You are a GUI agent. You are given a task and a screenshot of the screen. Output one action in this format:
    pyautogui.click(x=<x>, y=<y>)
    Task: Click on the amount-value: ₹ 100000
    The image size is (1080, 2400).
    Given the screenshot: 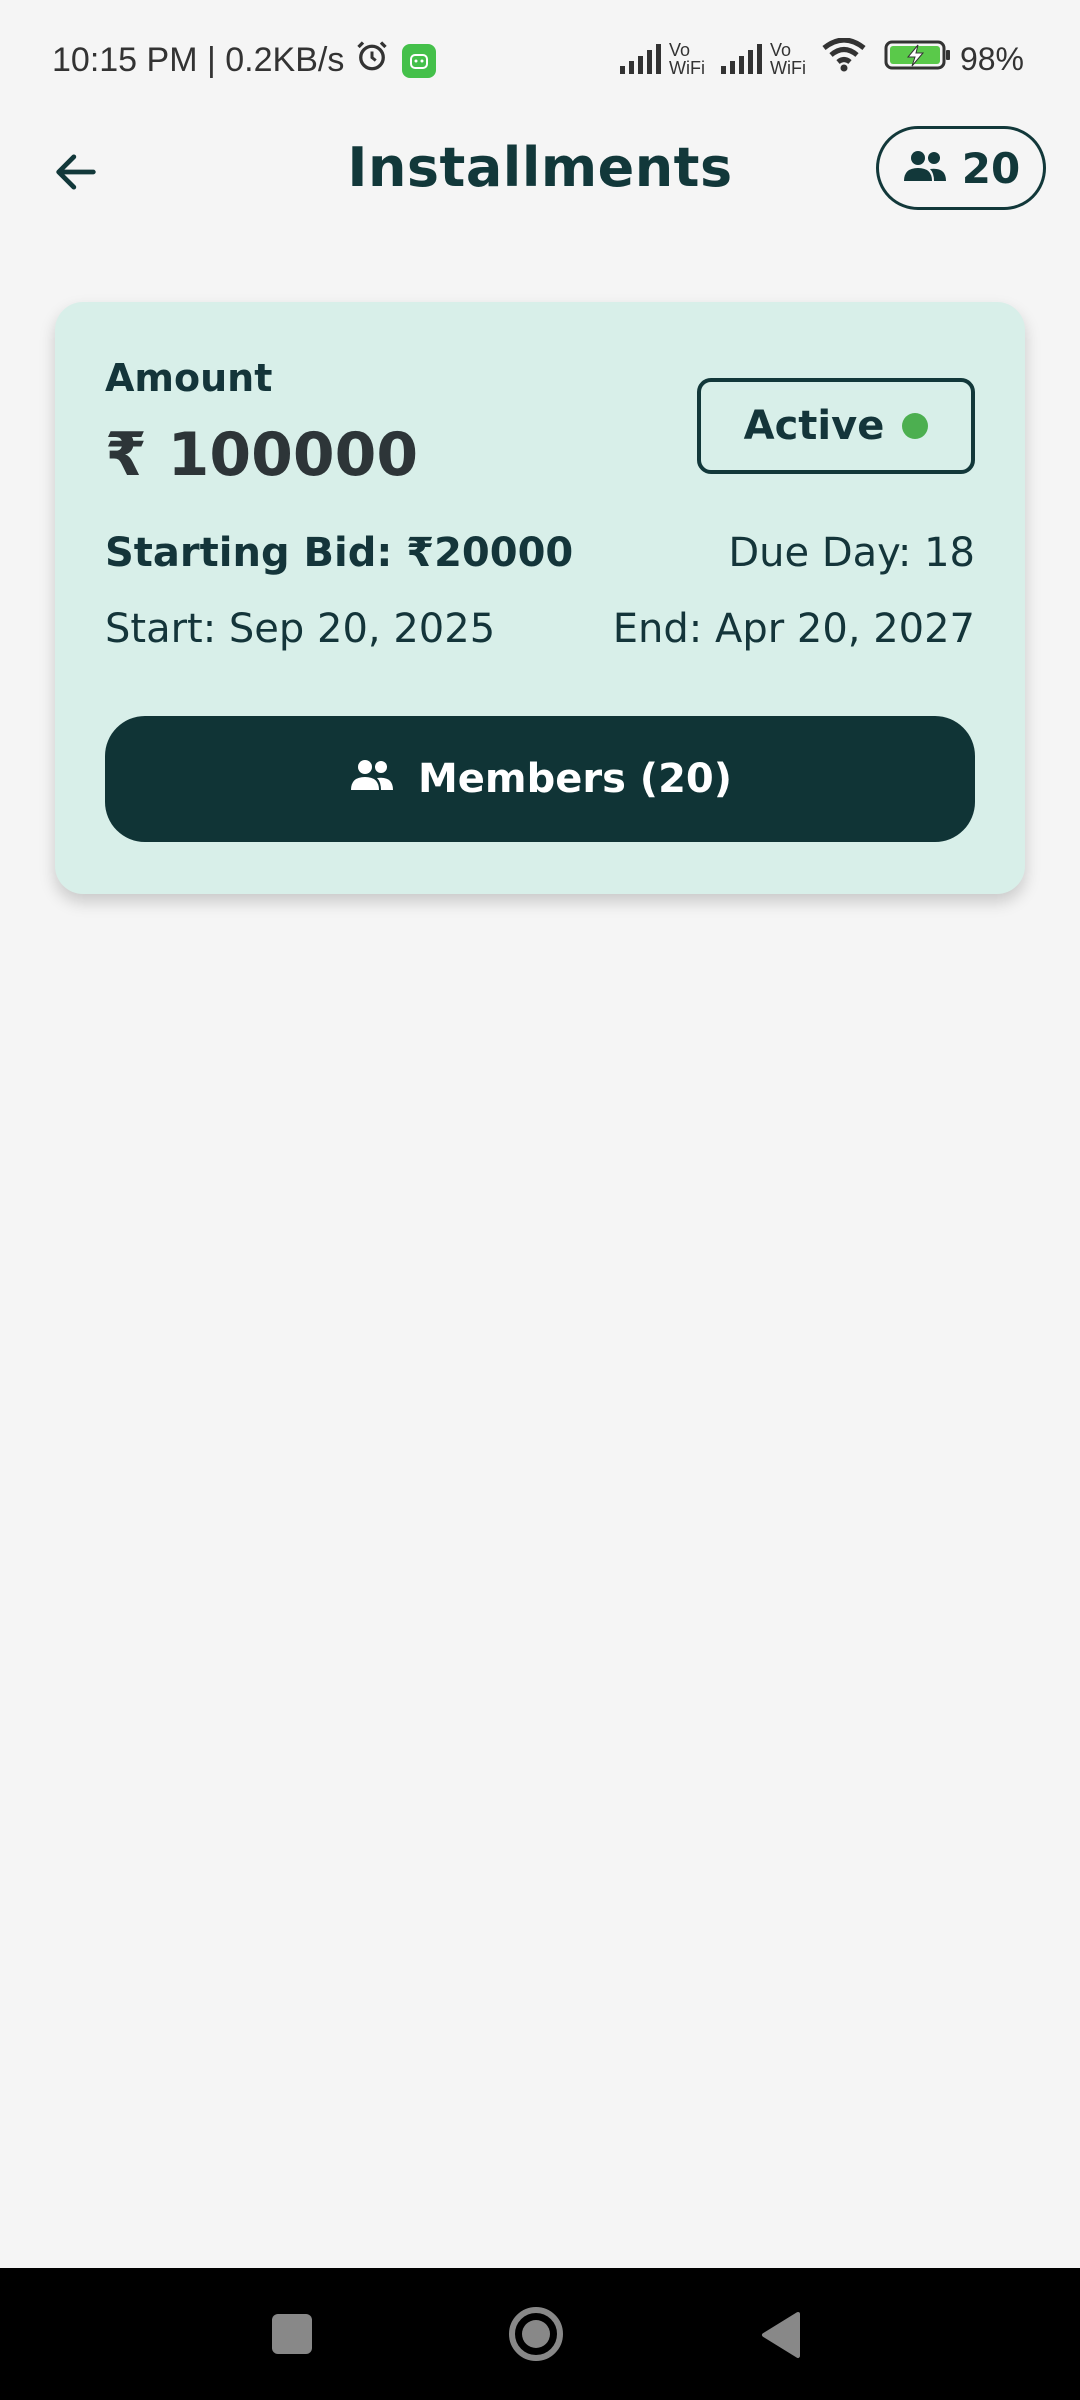 What is the action you would take?
    pyautogui.click(x=262, y=455)
    